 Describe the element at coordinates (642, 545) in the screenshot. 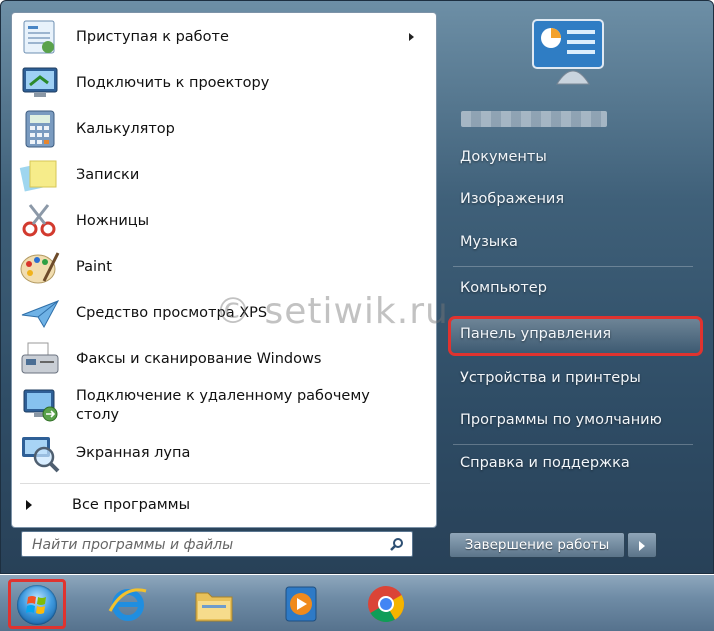

I see `shutdown-options-arrow` at that location.